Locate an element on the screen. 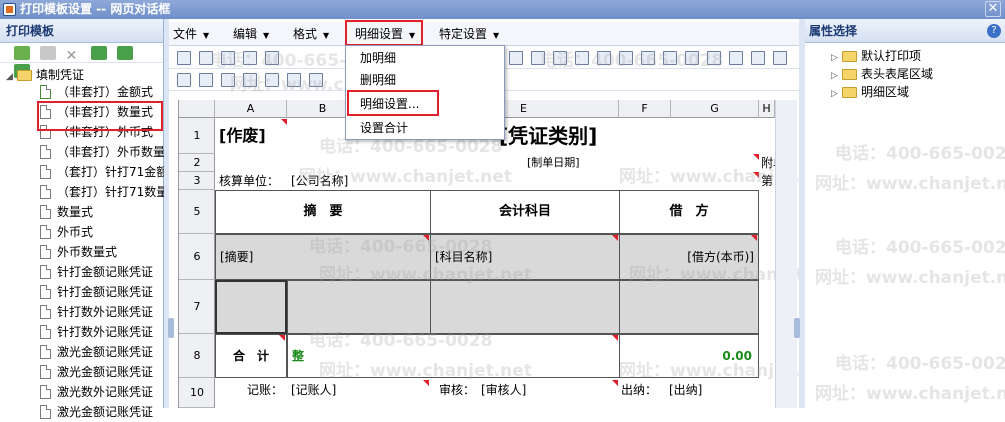  close-icon: ✕ is located at coordinates (993, 9).